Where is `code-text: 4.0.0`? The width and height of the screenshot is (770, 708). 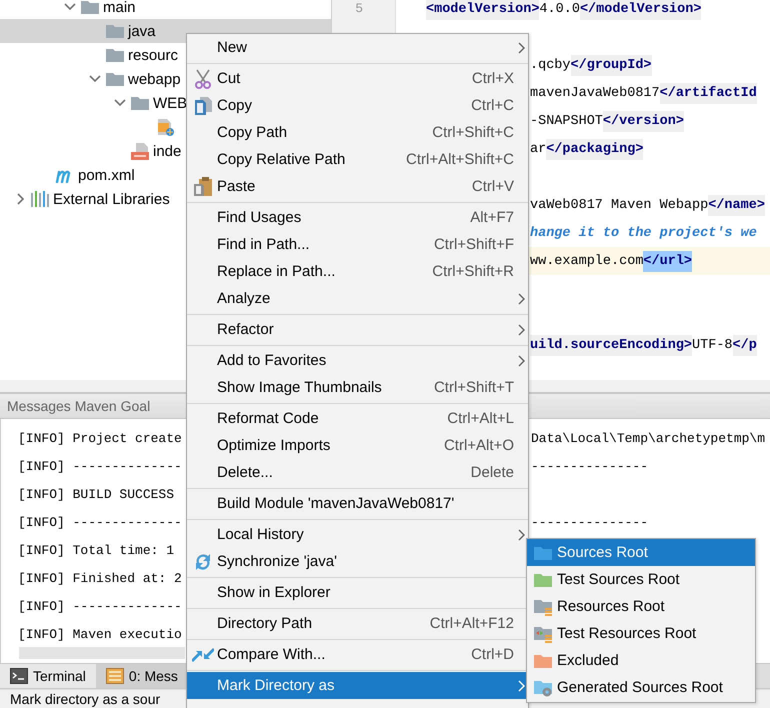 code-text: 4.0.0 is located at coordinates (559, 9).